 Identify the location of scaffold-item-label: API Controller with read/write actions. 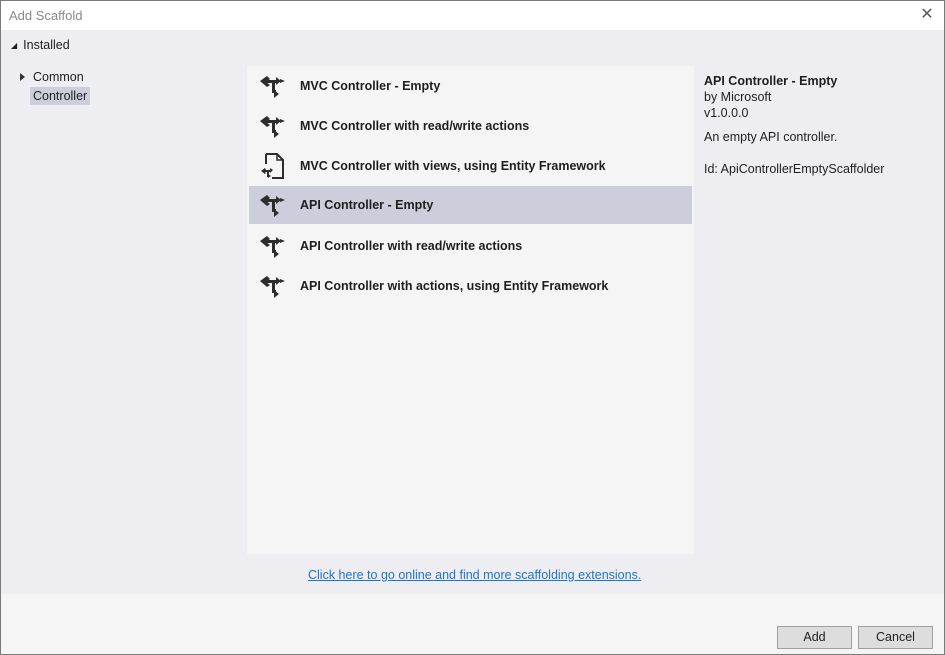
(411, 246).